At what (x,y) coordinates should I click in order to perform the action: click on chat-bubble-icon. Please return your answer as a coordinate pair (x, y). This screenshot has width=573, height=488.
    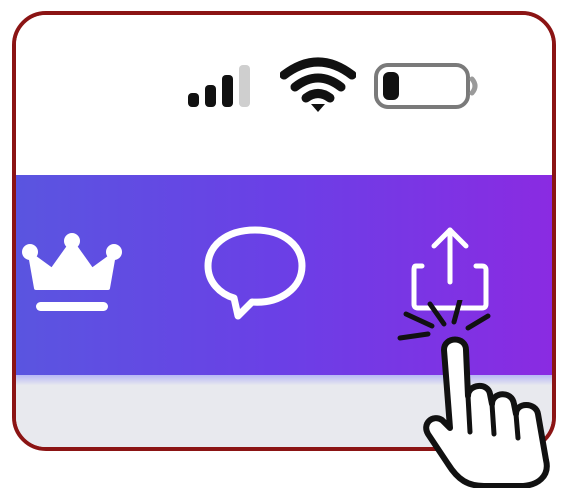
    Looking at the image, I should click on (255, 273).